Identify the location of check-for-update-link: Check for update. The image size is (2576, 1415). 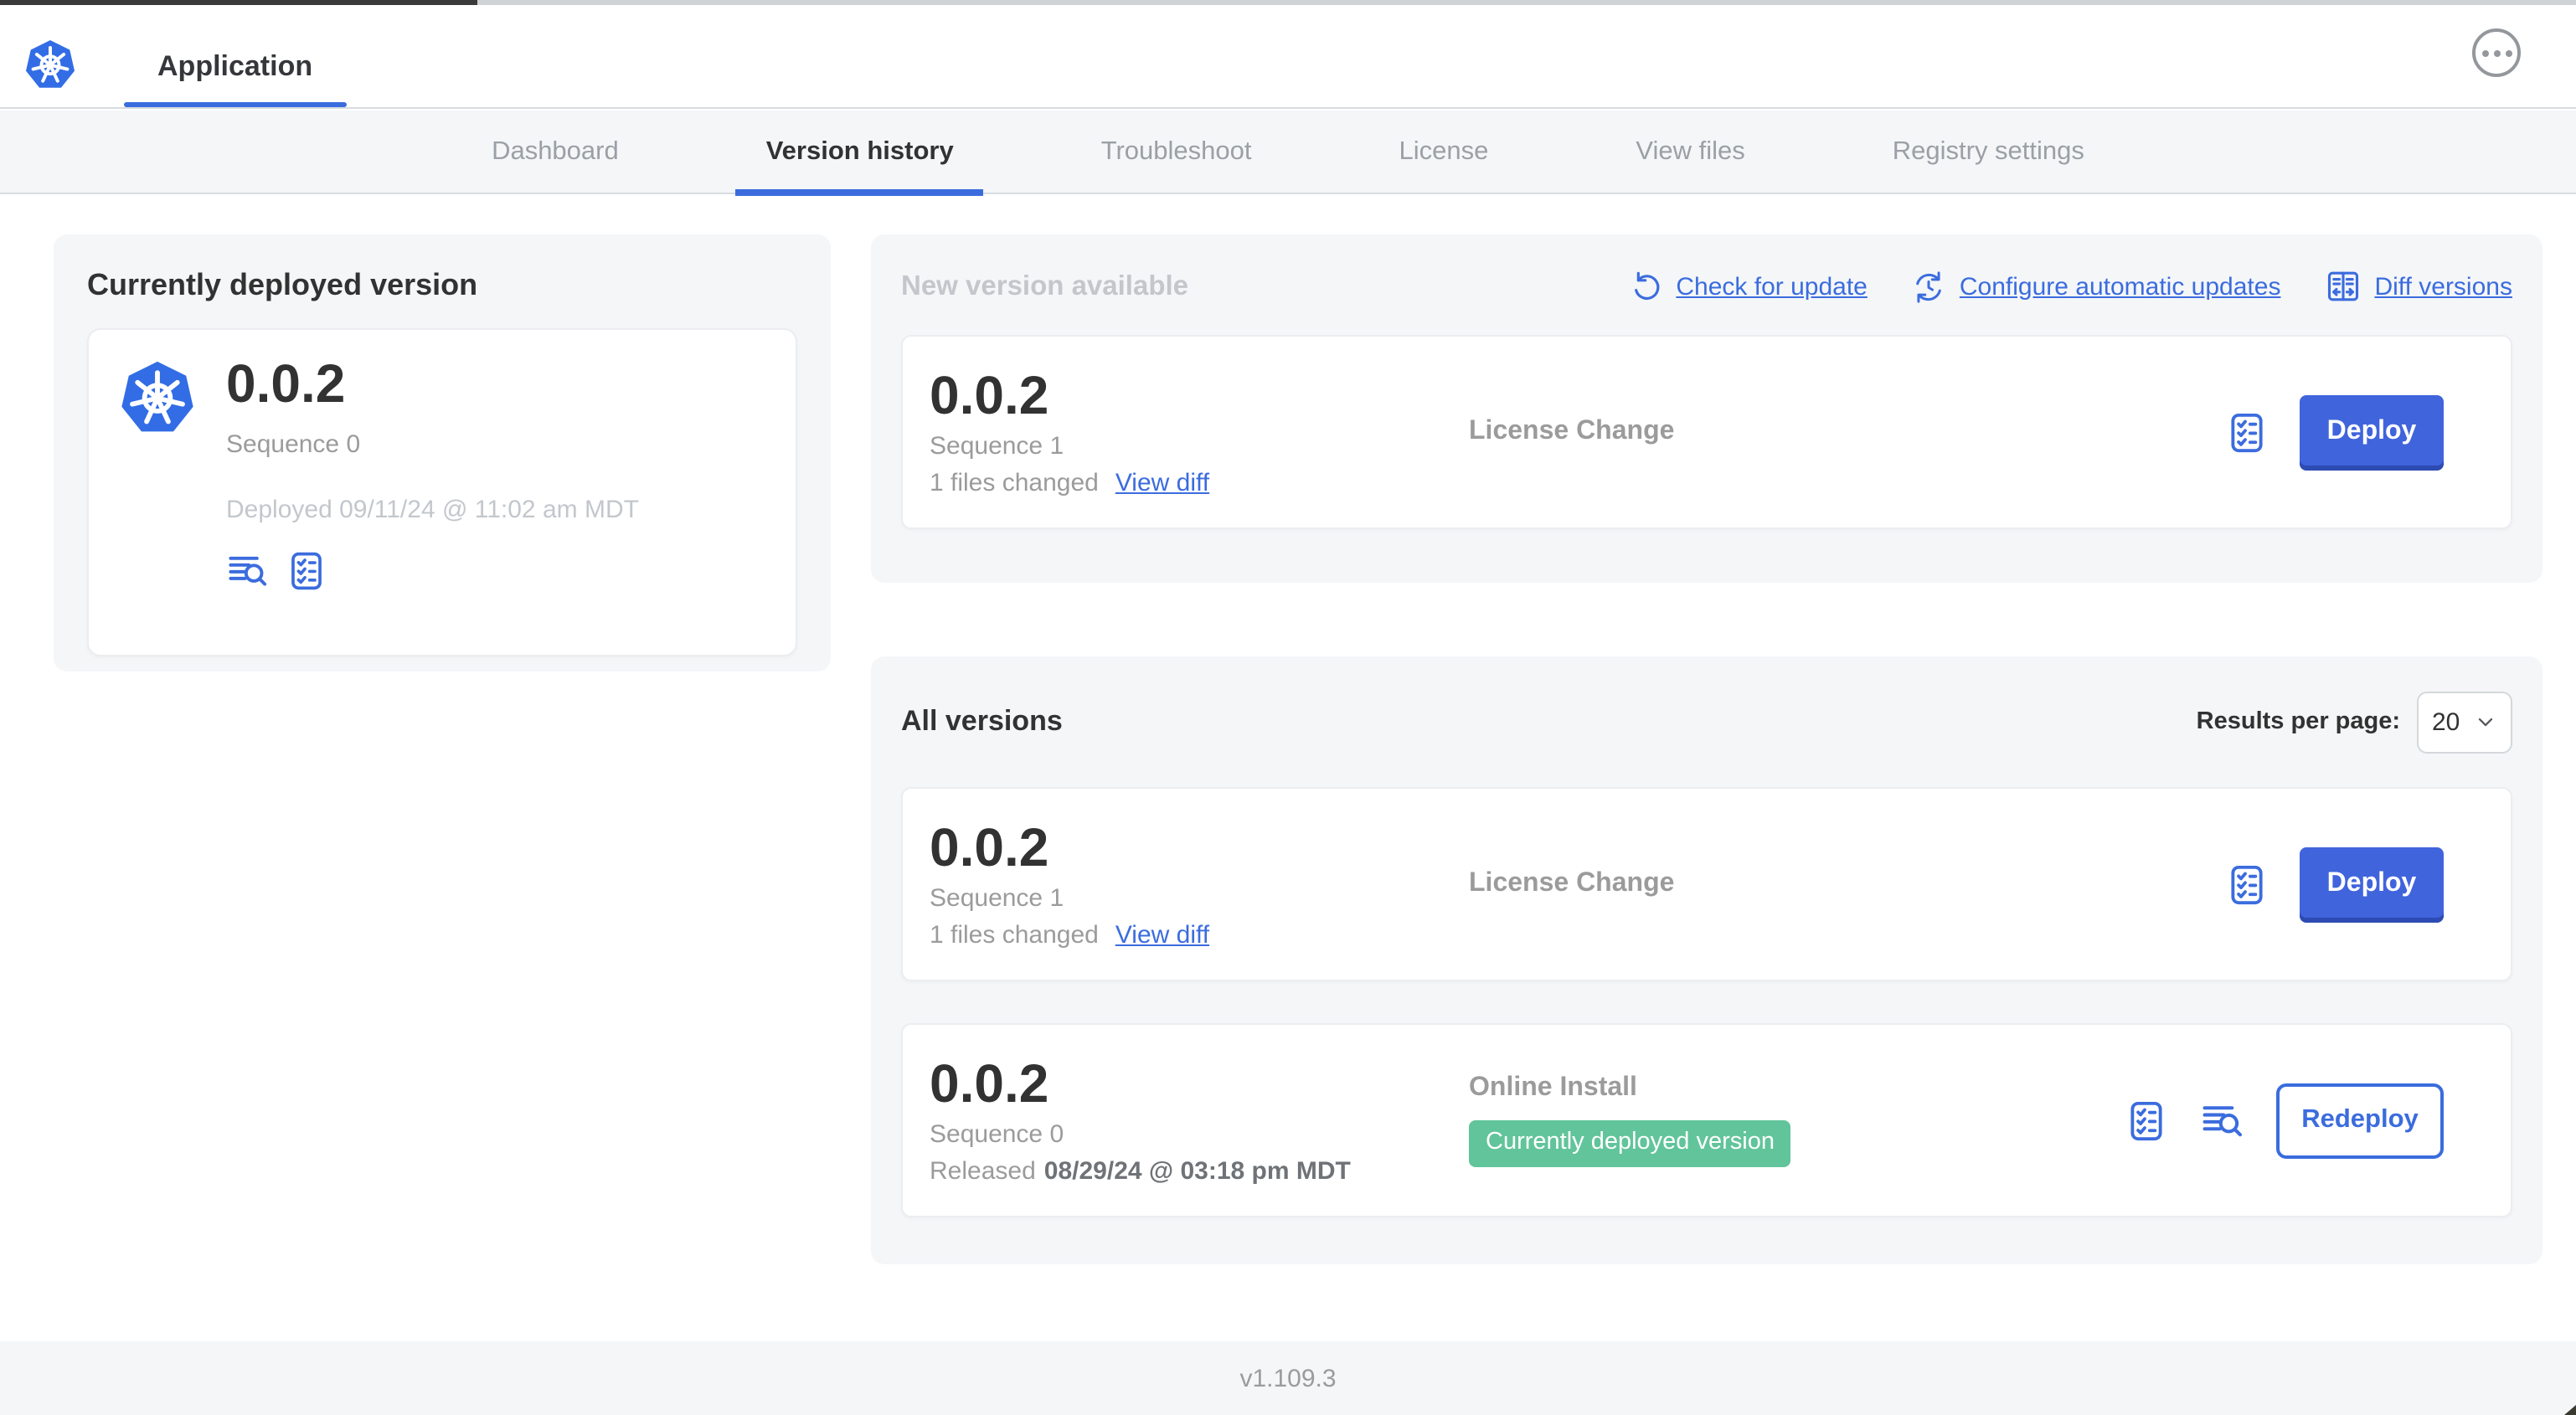
(1748, 286).